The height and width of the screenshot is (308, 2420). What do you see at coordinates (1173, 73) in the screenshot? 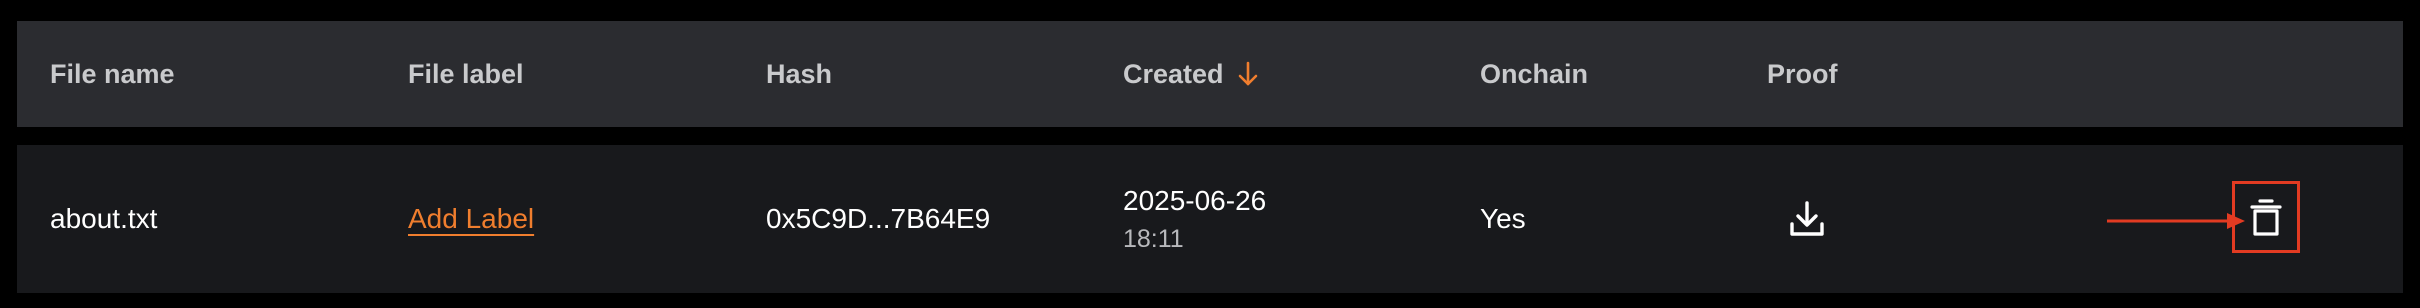
I see `column-header-label: Created` at bounding box center [1173, 73].